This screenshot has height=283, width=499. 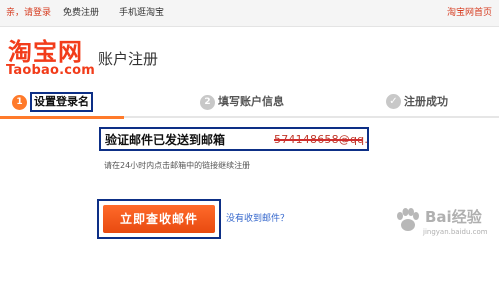 What do you see at coordinates (177, 165) in the screenshot?
I see `verification-hint: 请在24小时内点击邮箱中的链接继续注册` at bounding box center [177, 165].